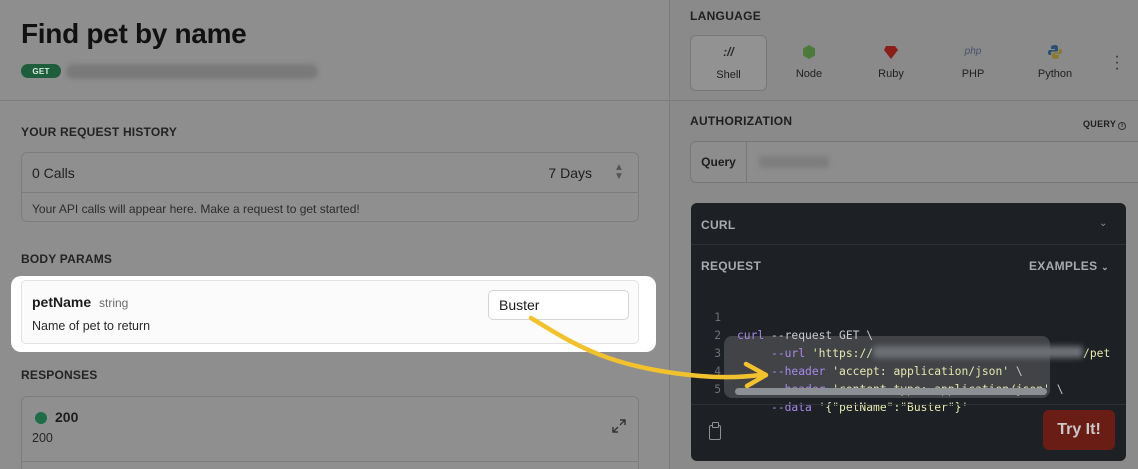 This screenshot has width=1138, height=469. Describe the element at coordinates (41, 418) in the screenshot. I see `status-dot-icon` at that location.